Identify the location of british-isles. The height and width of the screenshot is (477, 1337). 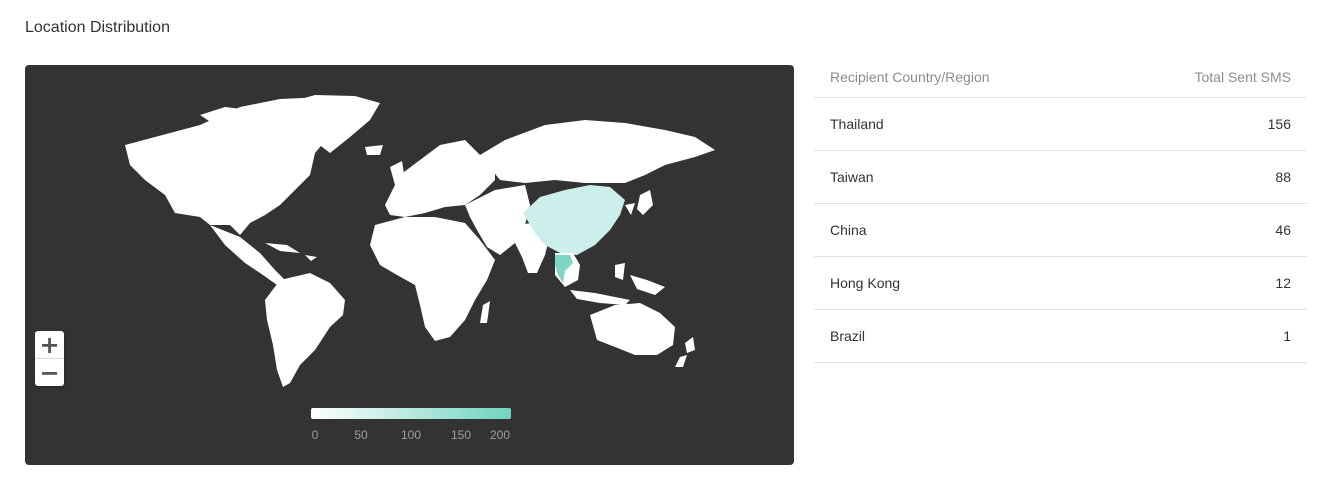
(385, 165).